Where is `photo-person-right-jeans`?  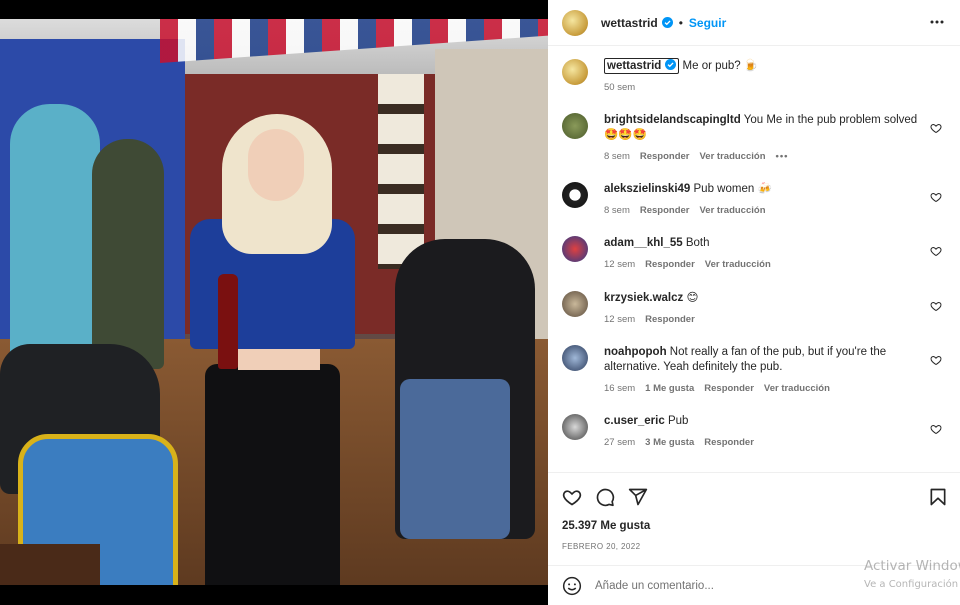 photo-person-right-jeans is located at coordinates (455, 459).